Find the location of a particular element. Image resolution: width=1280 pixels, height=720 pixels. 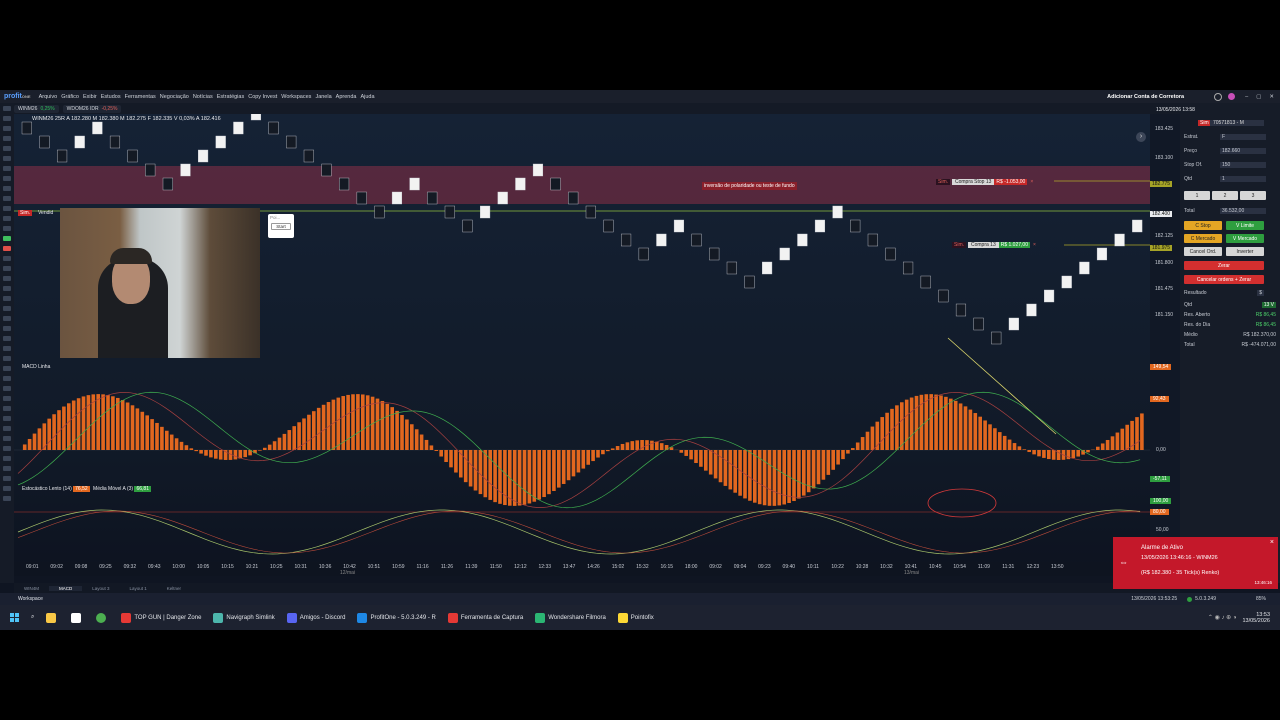

add-broker-button: Adicionar Conta de Corretora is located at coordinates (1145, 97).